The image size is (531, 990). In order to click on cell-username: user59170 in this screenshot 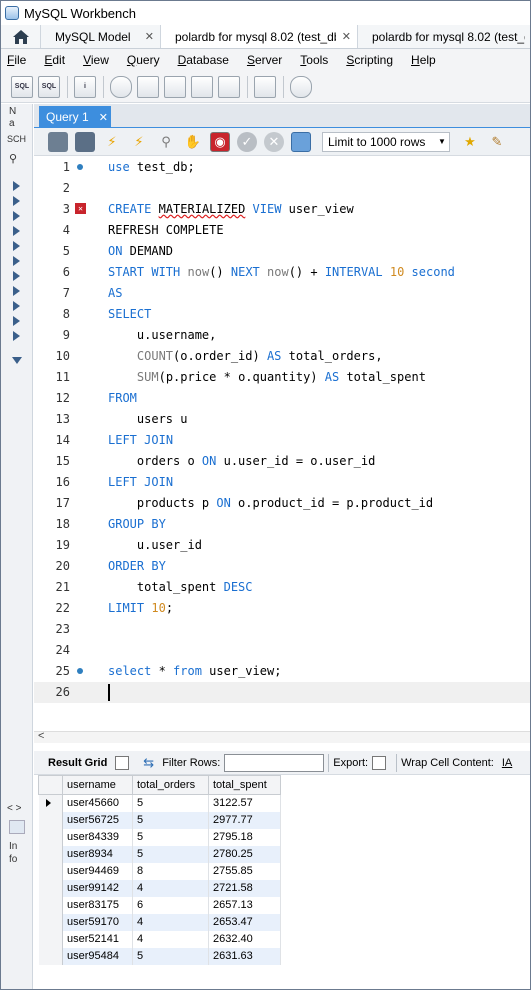, I will do `click(97, 922)`.